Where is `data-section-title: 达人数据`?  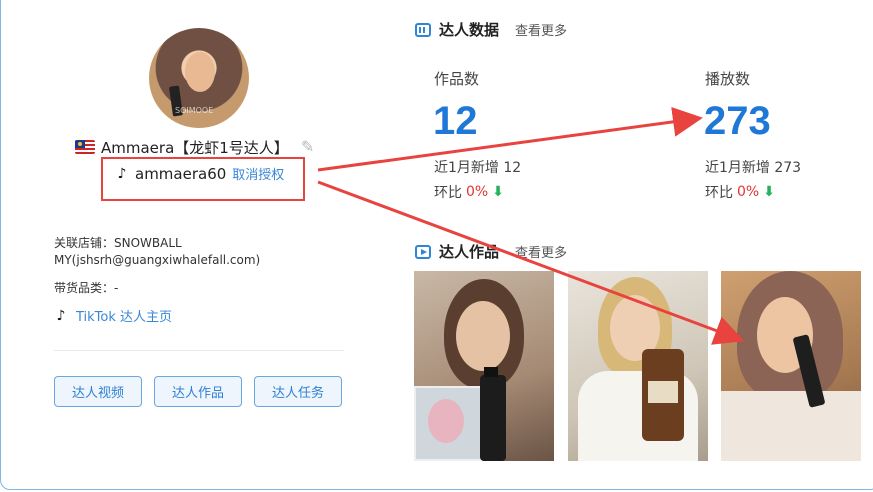
data-section-title: 达人数据 is located at coordinates (469, 30).